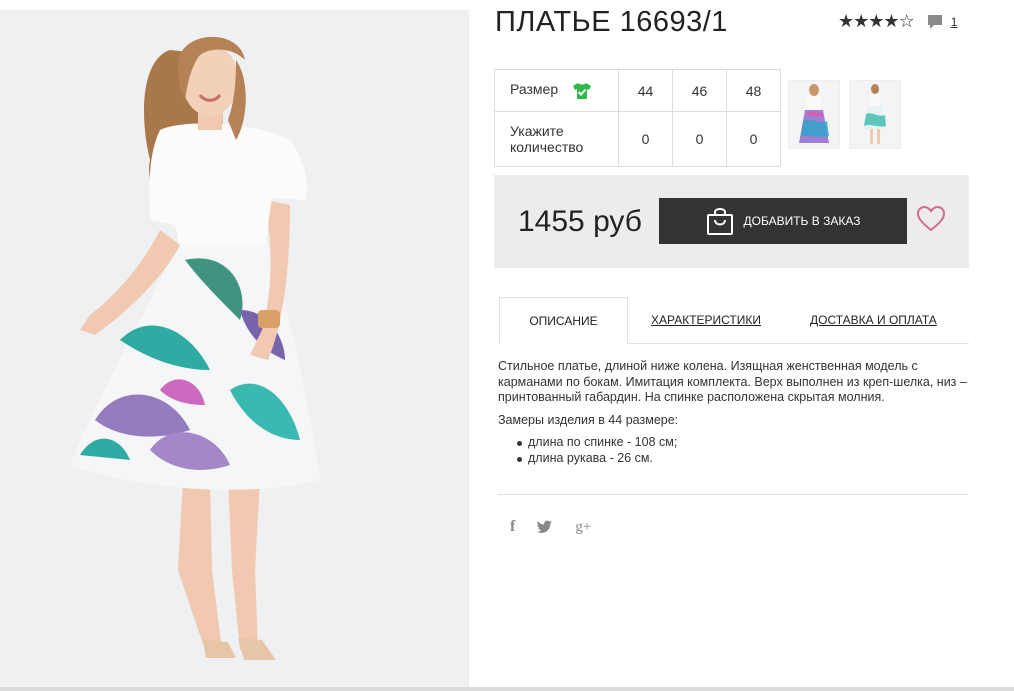 The width and height of the screenshot is (1014, 691). I want to click on quantity-label-line2: количество, so click(547, 147).